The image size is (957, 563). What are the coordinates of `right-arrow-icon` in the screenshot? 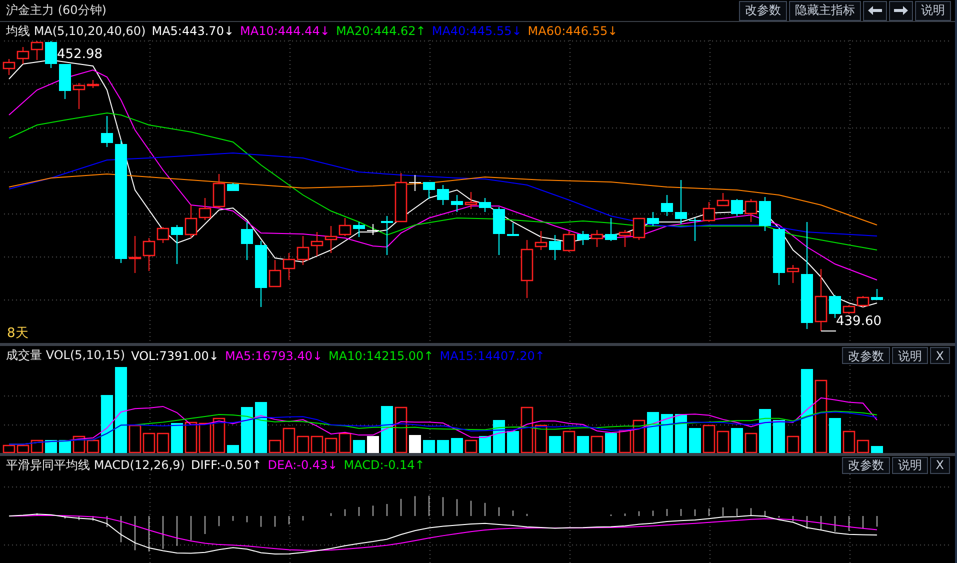 It's located at (901, 10).